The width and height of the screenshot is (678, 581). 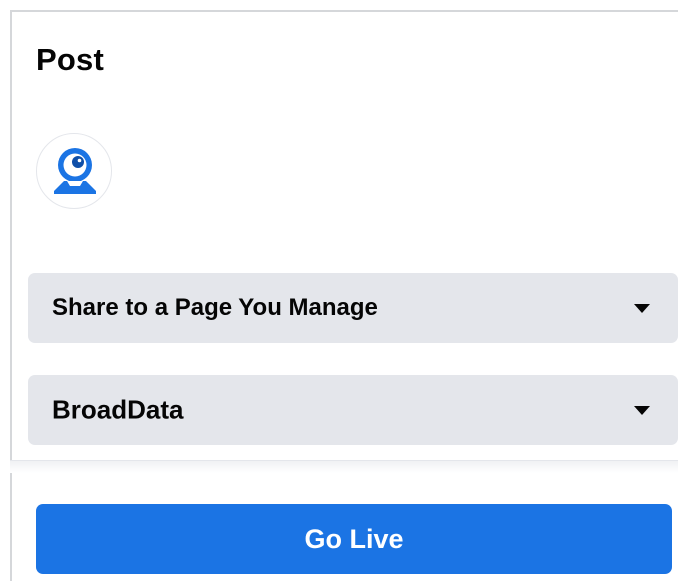 What do you see at coordinates (344, 466) in the screenshot?
I see `footer-divider` at bounding box center [344, 466].